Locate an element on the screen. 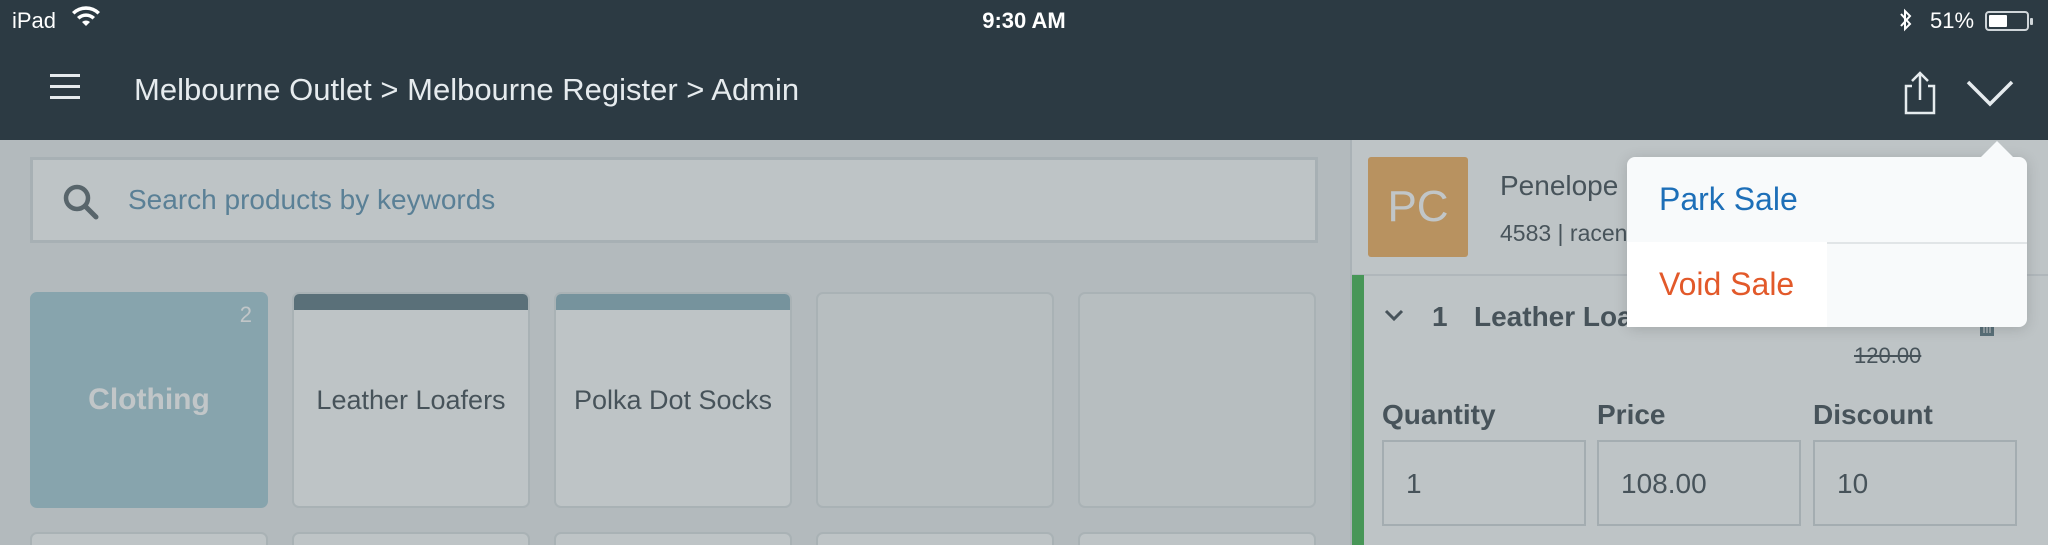 This screenshot has width=2048, height=545. sale-actions-popover: Park Sale Void Sale is located at coordinates (1827, 234).